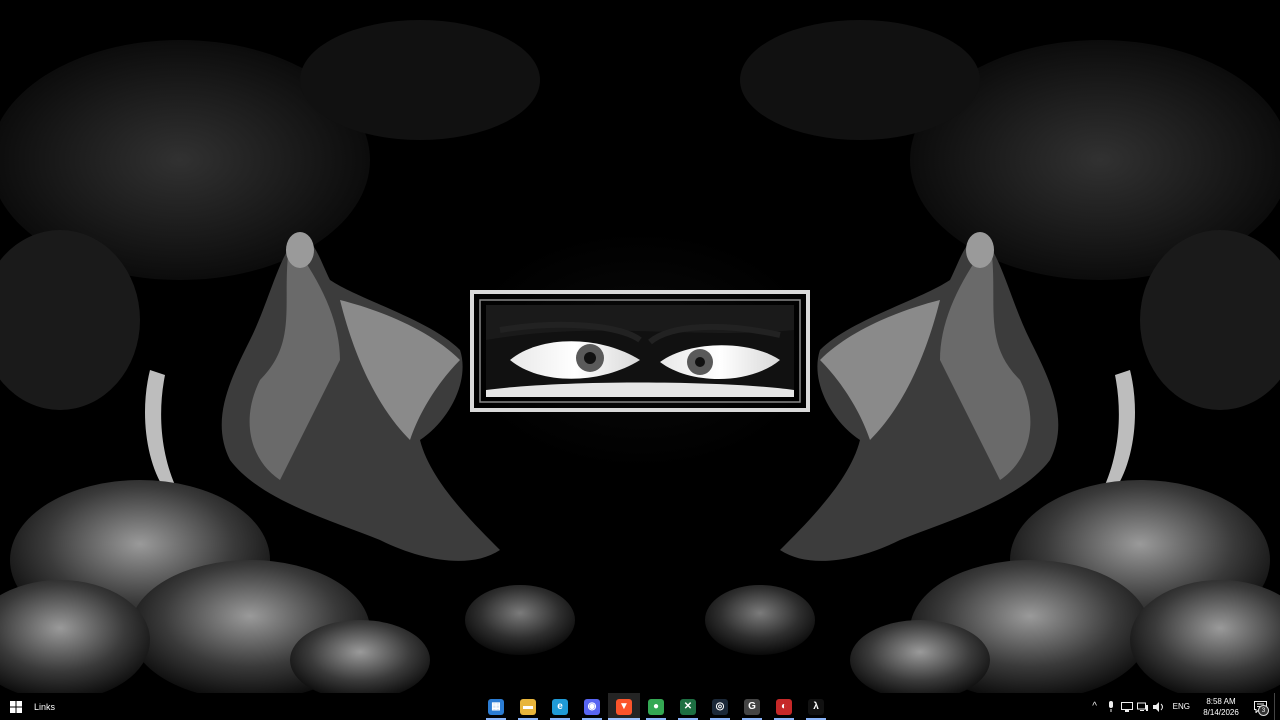  Describe the element at coordinates (1277, 706) in the screenshot. I see `show-desktop-button` at that location.